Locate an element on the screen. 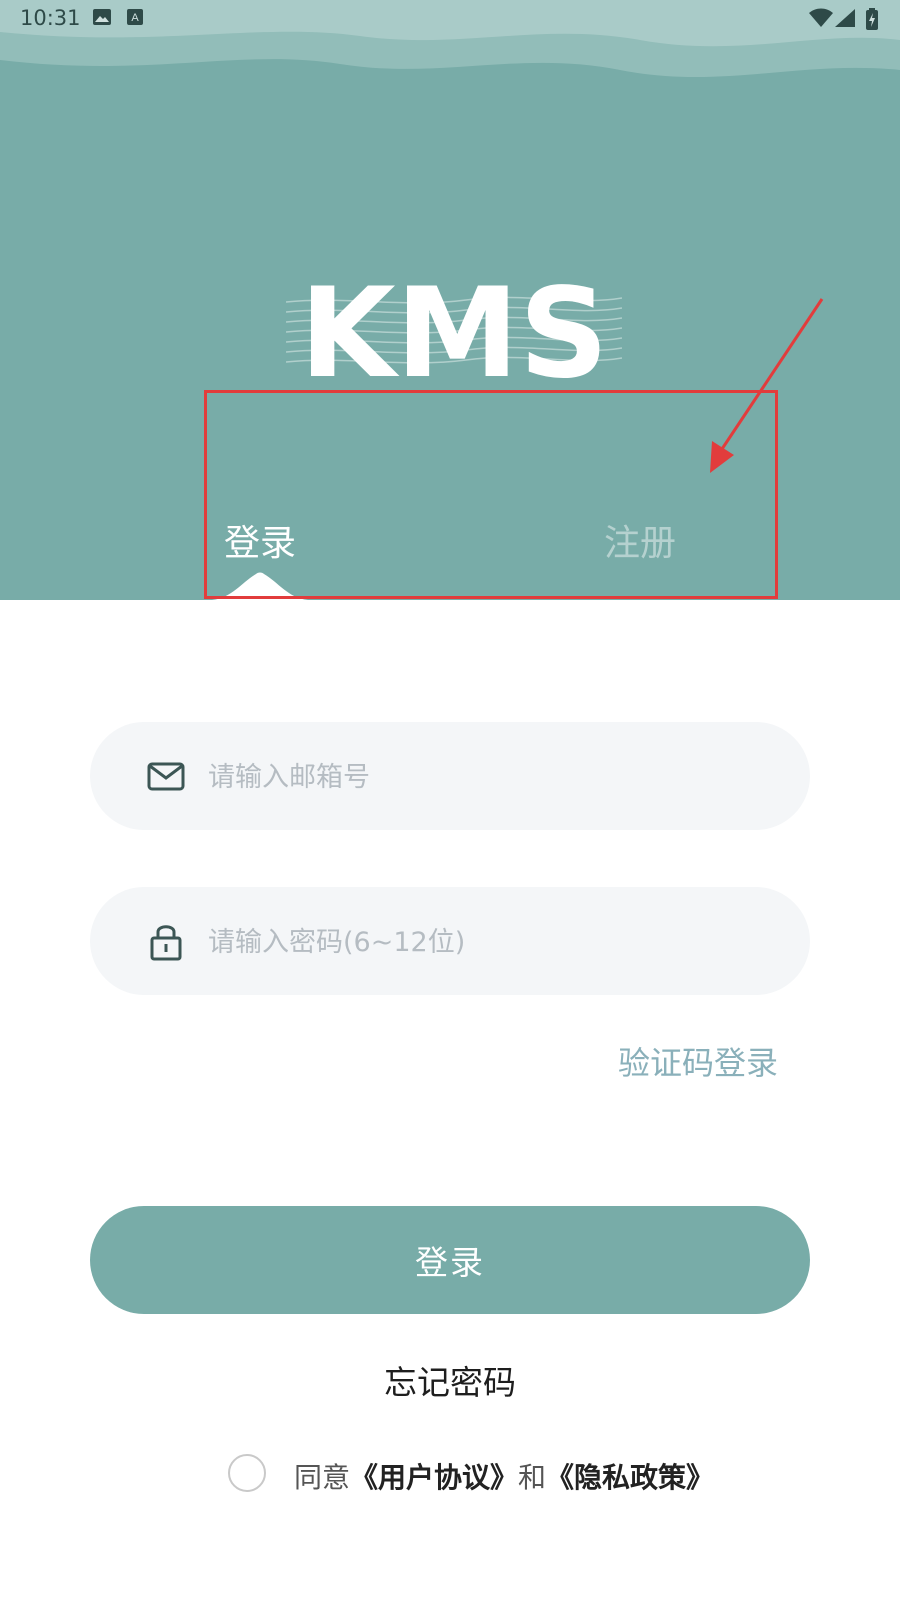 The width and height of the screenshot is (900, 1600). forgot-password-link: 忘记密码 is located at coordinates (450, 1380).